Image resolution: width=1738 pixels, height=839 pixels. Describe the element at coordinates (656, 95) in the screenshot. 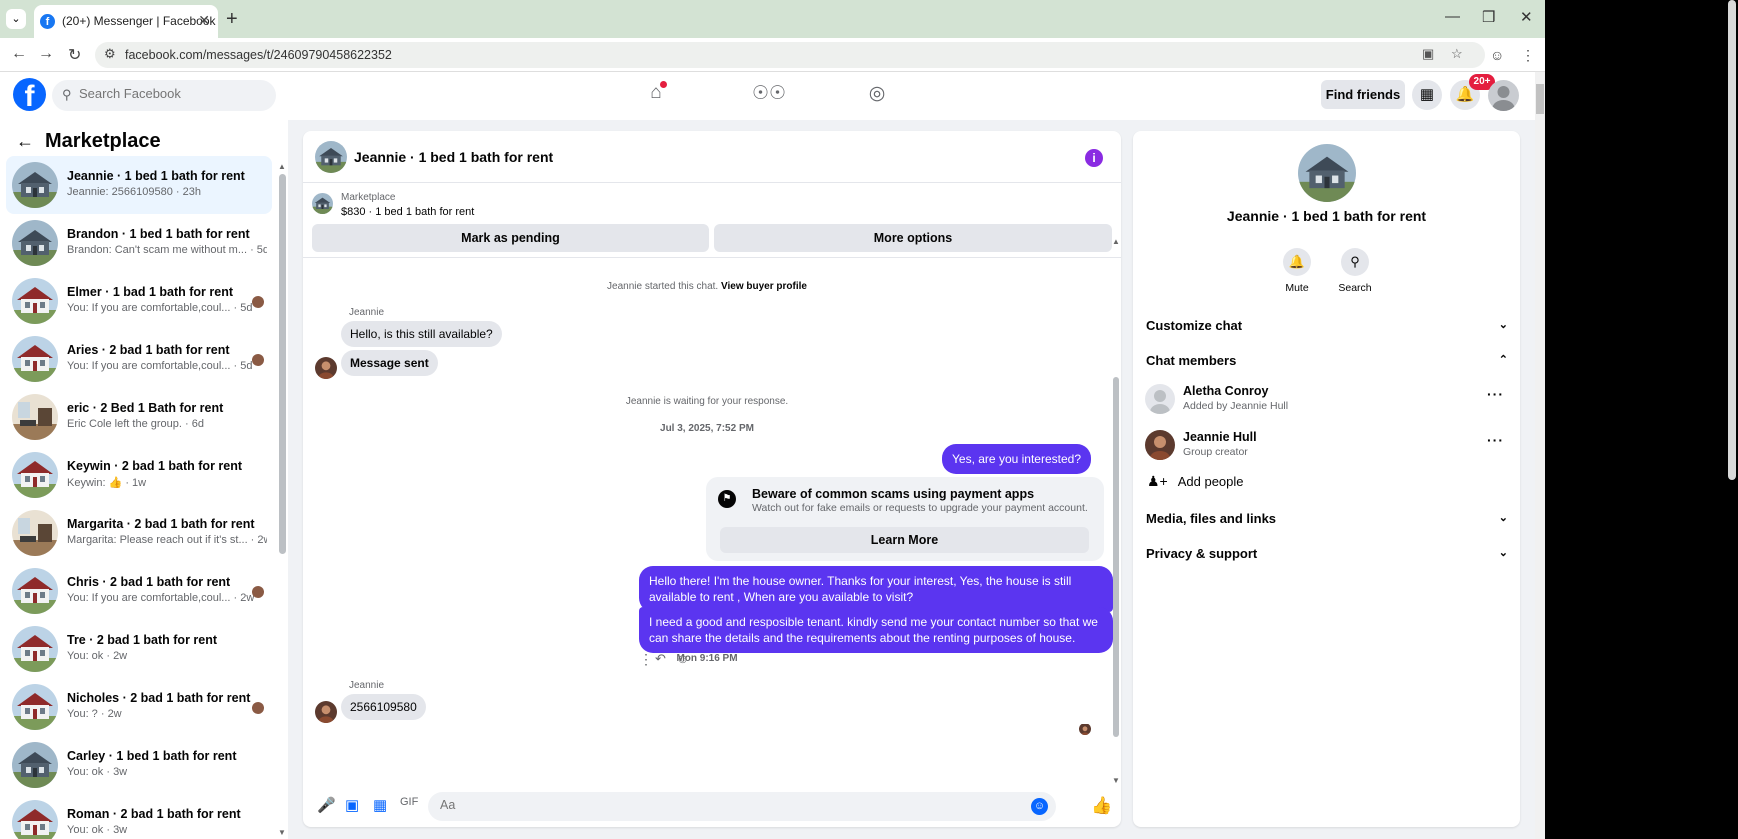

I see `home-icon: ⌂` at that location.